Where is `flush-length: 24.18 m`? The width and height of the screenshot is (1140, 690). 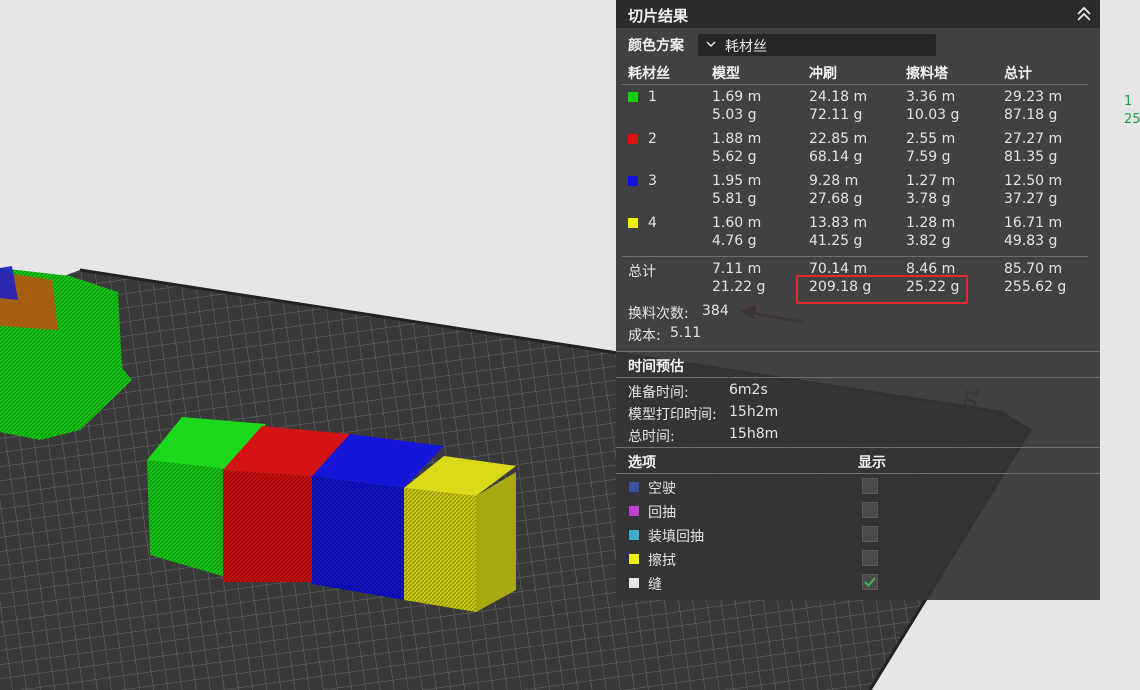
flush-length: 24.18 m is located at coordinates (838, 97).